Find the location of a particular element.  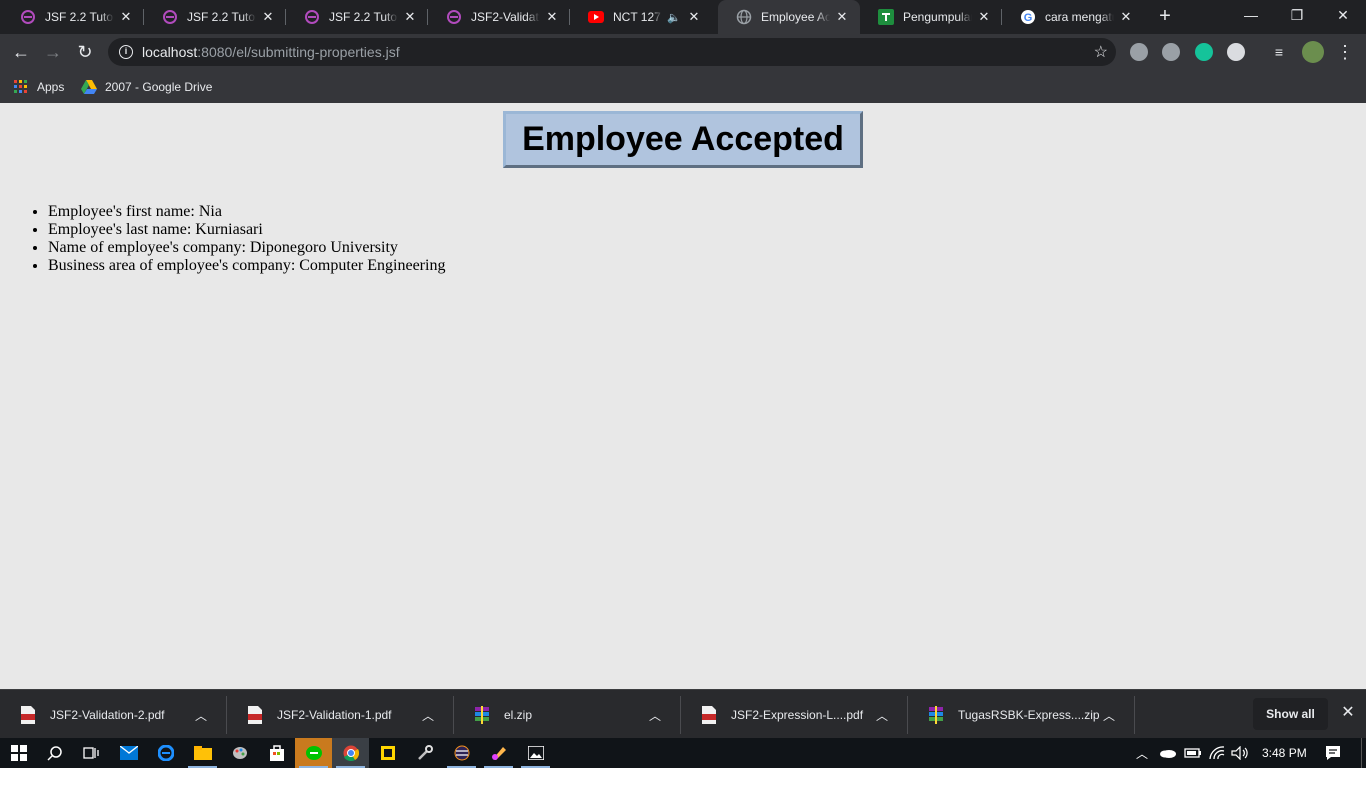

bookmarks-bar: Apps 2007 - Google Drive is located at coordinates (683, 86).